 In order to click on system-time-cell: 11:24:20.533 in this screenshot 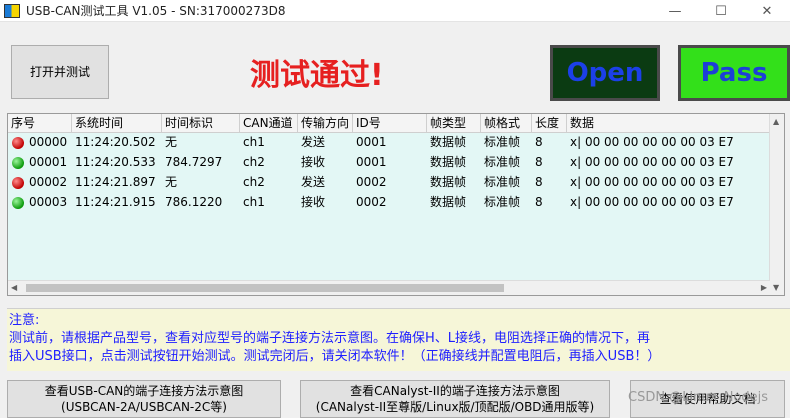, I will do `click(115, 162)`.